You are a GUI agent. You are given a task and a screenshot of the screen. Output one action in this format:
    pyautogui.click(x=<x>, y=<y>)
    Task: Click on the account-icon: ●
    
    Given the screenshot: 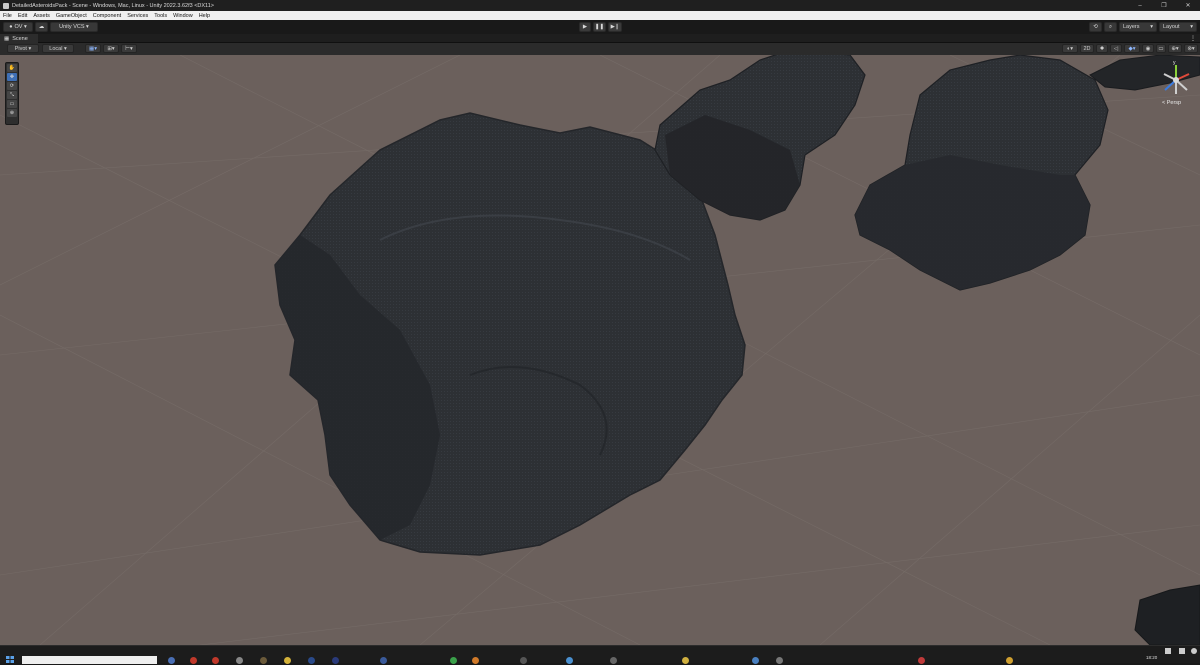 What is the action you would take?
    pyautogui.click(x=11, y=27)
    